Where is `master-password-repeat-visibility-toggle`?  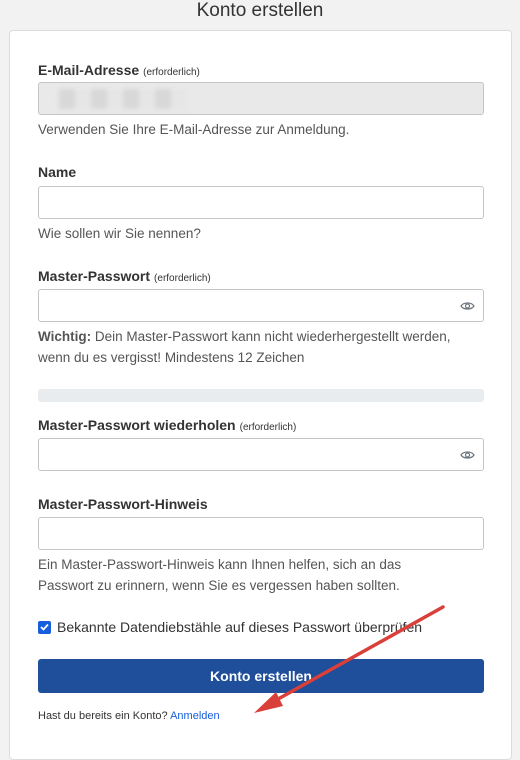 master-password-repeat-visibility-toggle is located at coordinates (467, 454).